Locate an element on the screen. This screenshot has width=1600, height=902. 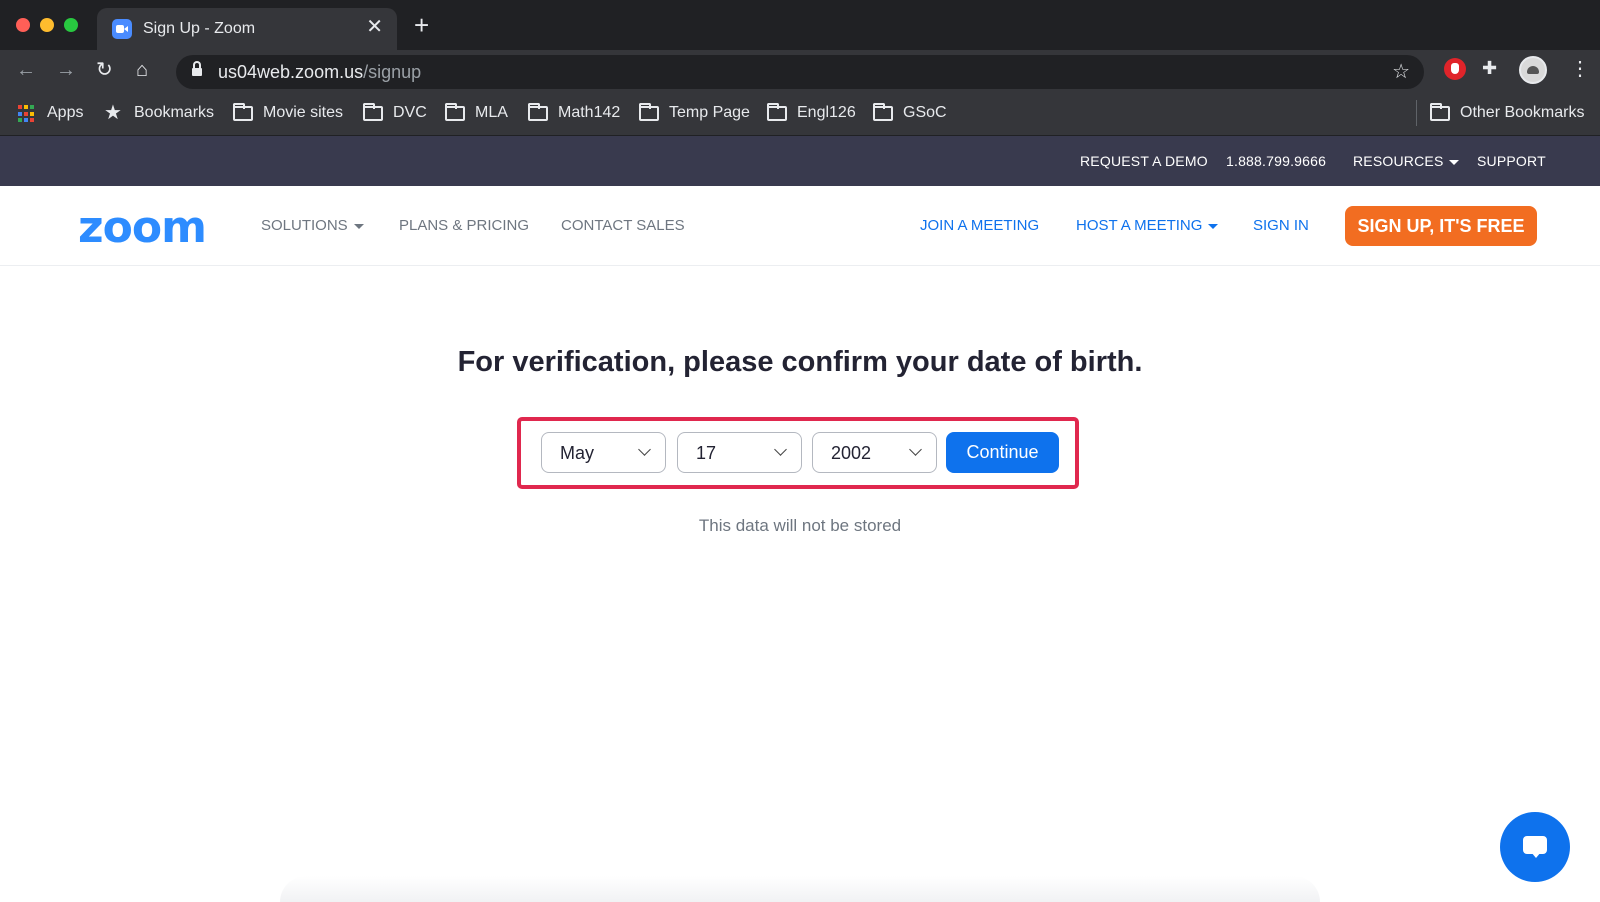
day-value: 17 is located at coordinates (706, 453).